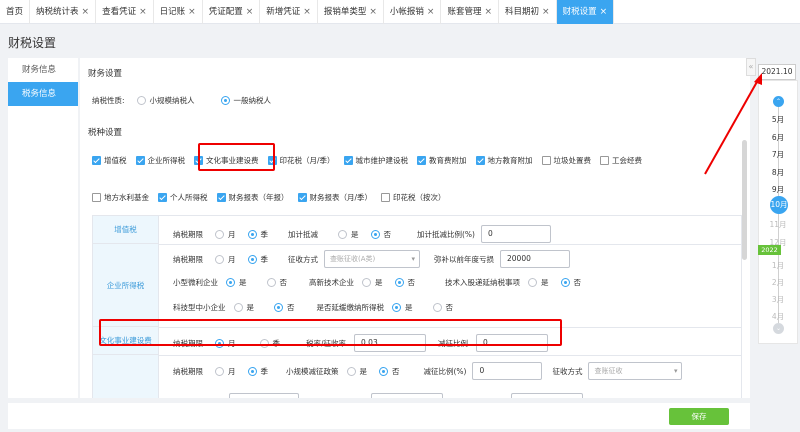 This screenshot has height=432, width=800. I want to click on tab-9: 科目期初 ×, so click(528, 12).